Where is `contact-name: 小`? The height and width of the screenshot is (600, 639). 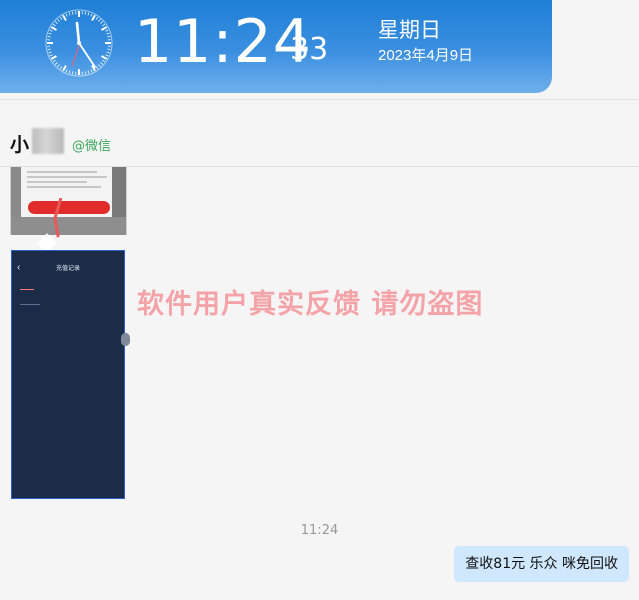 contact-name: 小 is located at coordinates (20, 145).